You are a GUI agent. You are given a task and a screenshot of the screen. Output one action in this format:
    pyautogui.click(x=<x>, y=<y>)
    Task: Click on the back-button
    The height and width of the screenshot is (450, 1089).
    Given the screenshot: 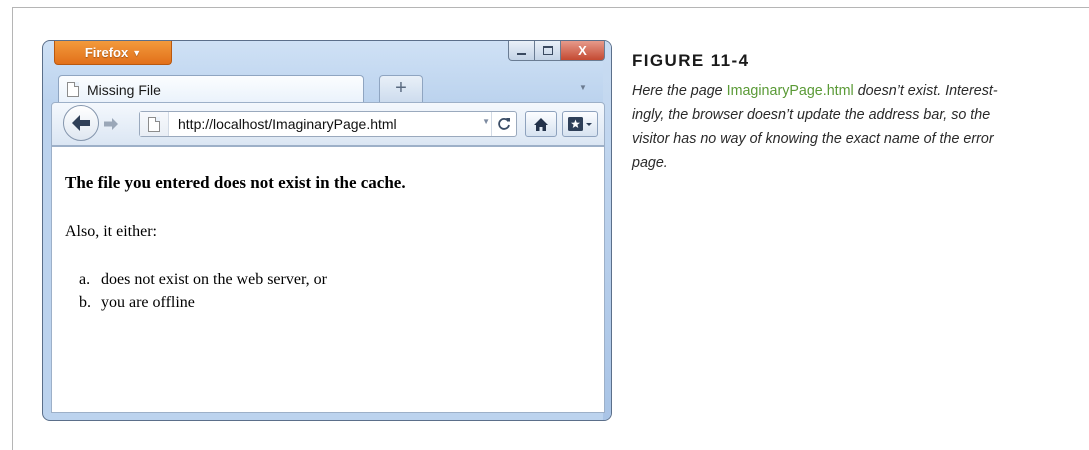 What is the action you would take?
    pyautogui.click(x=81, y=123)
    